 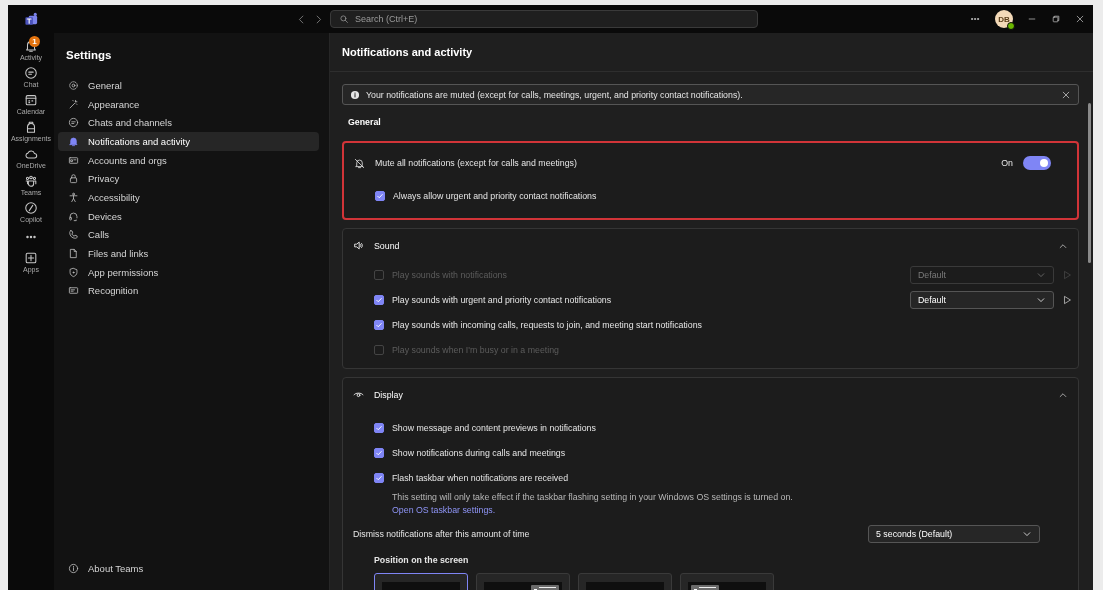 What do you see at coordinates (358, 394) in the screenshot?
I see `eye-icon` at bounding box center [358, 394].